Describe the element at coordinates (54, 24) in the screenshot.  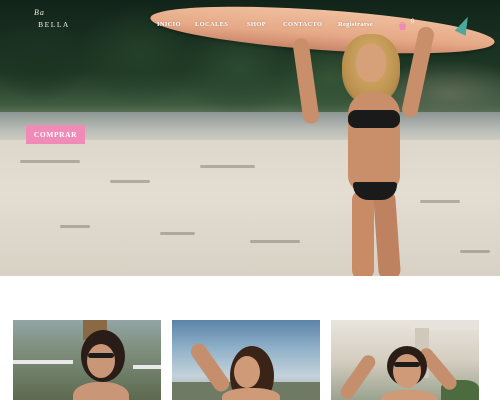
I see `logo-text: BELLA` at that location.